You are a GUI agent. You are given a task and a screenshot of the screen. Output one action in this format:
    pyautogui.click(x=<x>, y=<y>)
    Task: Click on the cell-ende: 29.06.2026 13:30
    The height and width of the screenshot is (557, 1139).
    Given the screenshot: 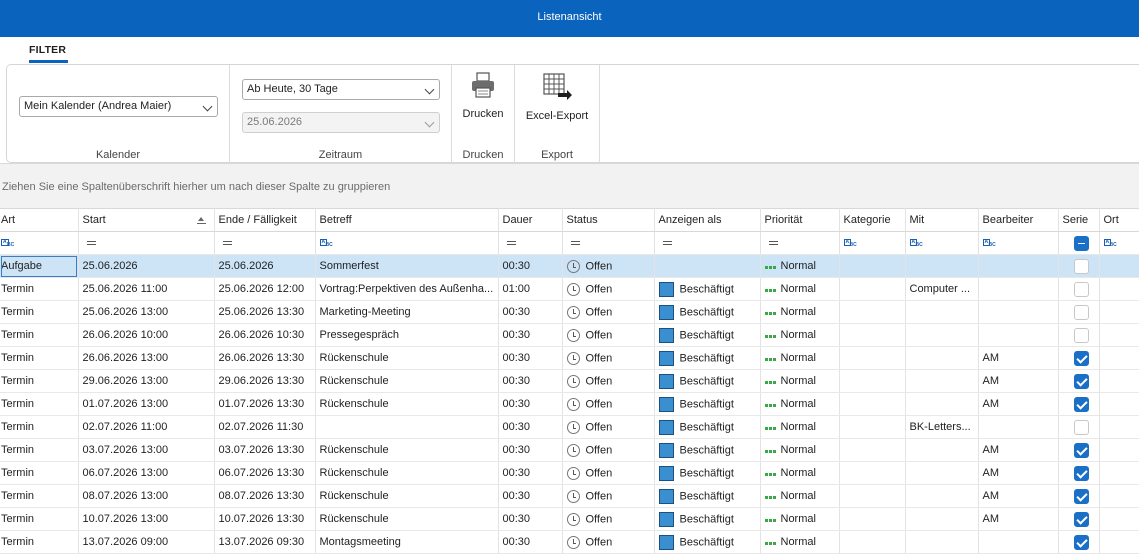 What is the action you would take?
    pyautogui.click(x=265, y=381)
    